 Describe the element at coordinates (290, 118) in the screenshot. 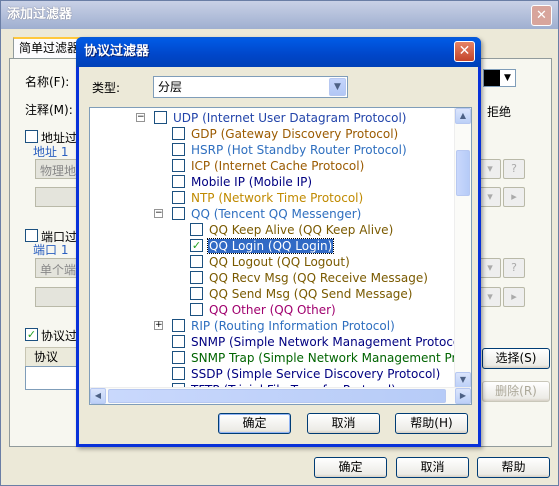

I see `tree-item-label: UDP (Internet User Datagram Protocol)` at that location.